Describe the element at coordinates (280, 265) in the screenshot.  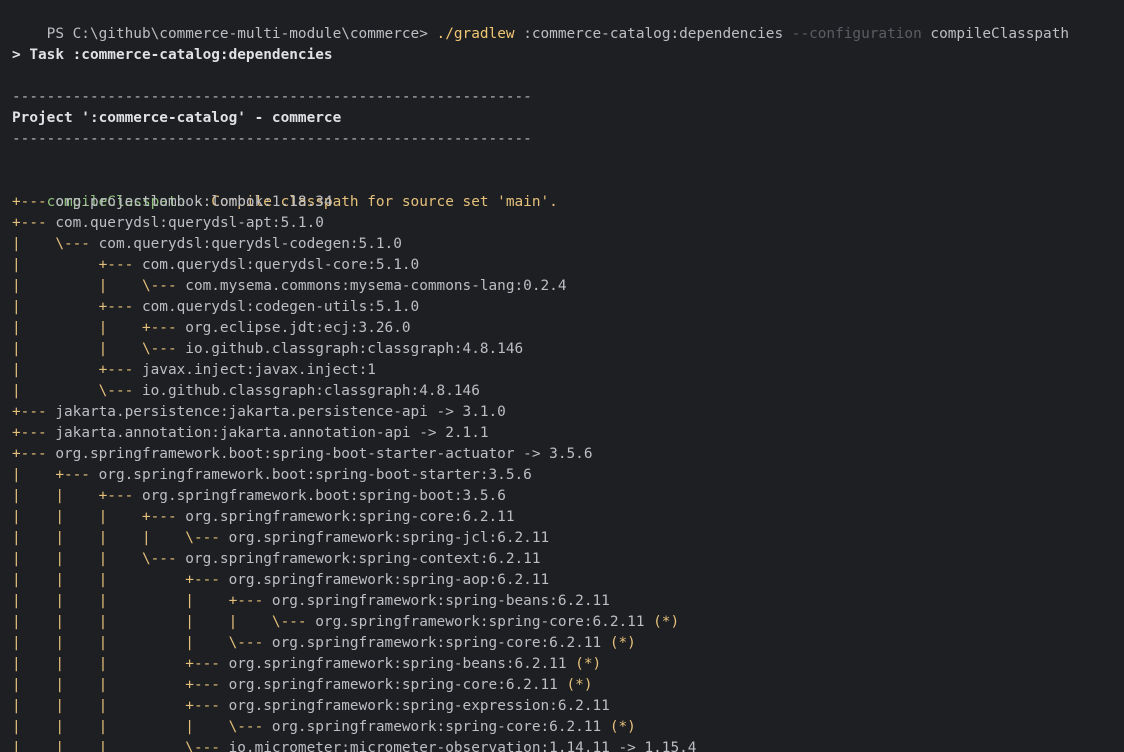
I see `dependency-coordinate: com.querydsl:querydsl-core:5.1.0` at that location.